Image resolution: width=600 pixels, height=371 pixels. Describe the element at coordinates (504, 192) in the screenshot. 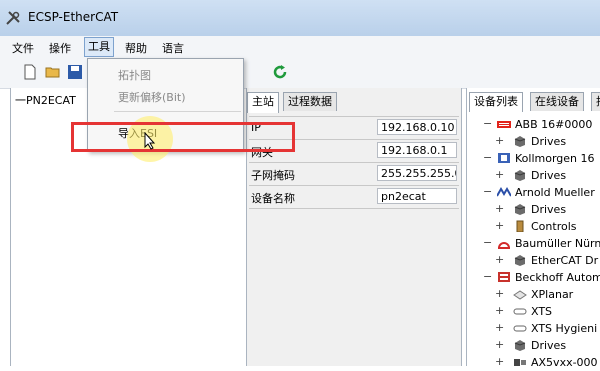

I see `arnold-mueller-logo-icon` at that location.